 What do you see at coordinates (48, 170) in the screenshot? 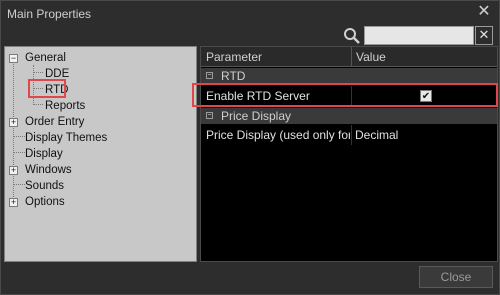
I see `tree-item-windows: Windows` at bounding box center [48, 170].